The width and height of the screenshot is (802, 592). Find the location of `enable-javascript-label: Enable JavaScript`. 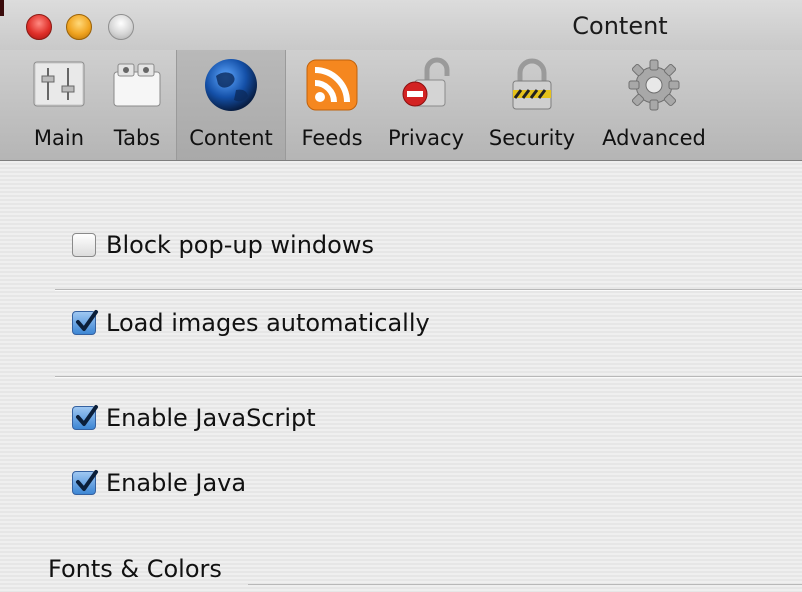

enable-javascript-label: Enable JavaScript is located at coordinates (211, 418).